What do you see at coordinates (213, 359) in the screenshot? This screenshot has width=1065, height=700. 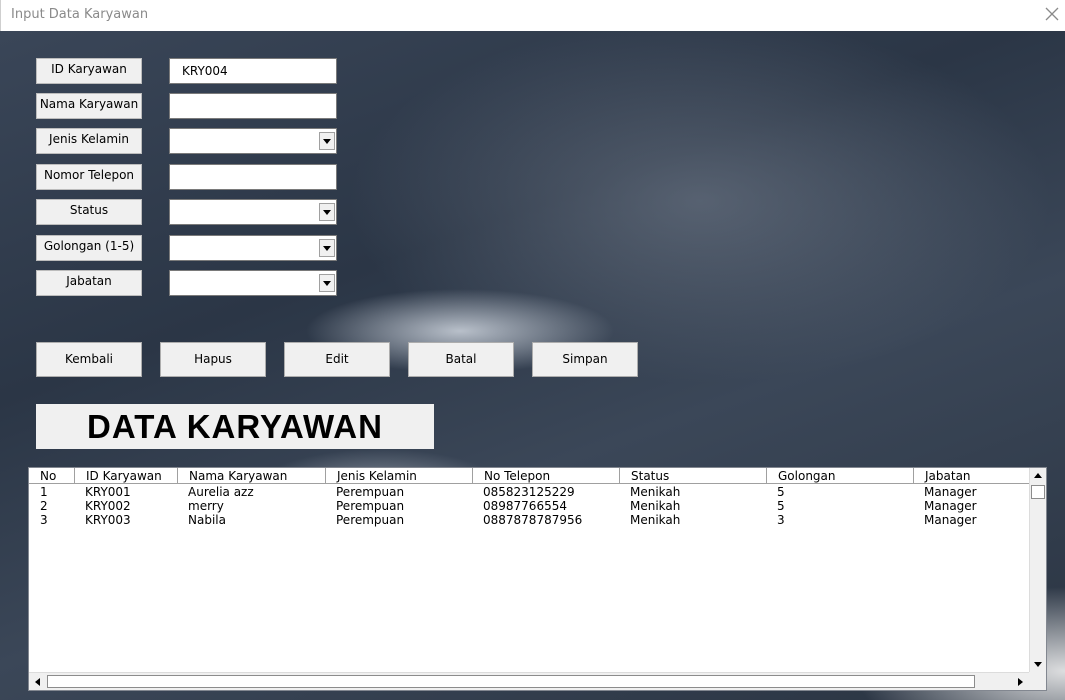 I see `hapus-button: Hapus` at bounding box center [213, 359].